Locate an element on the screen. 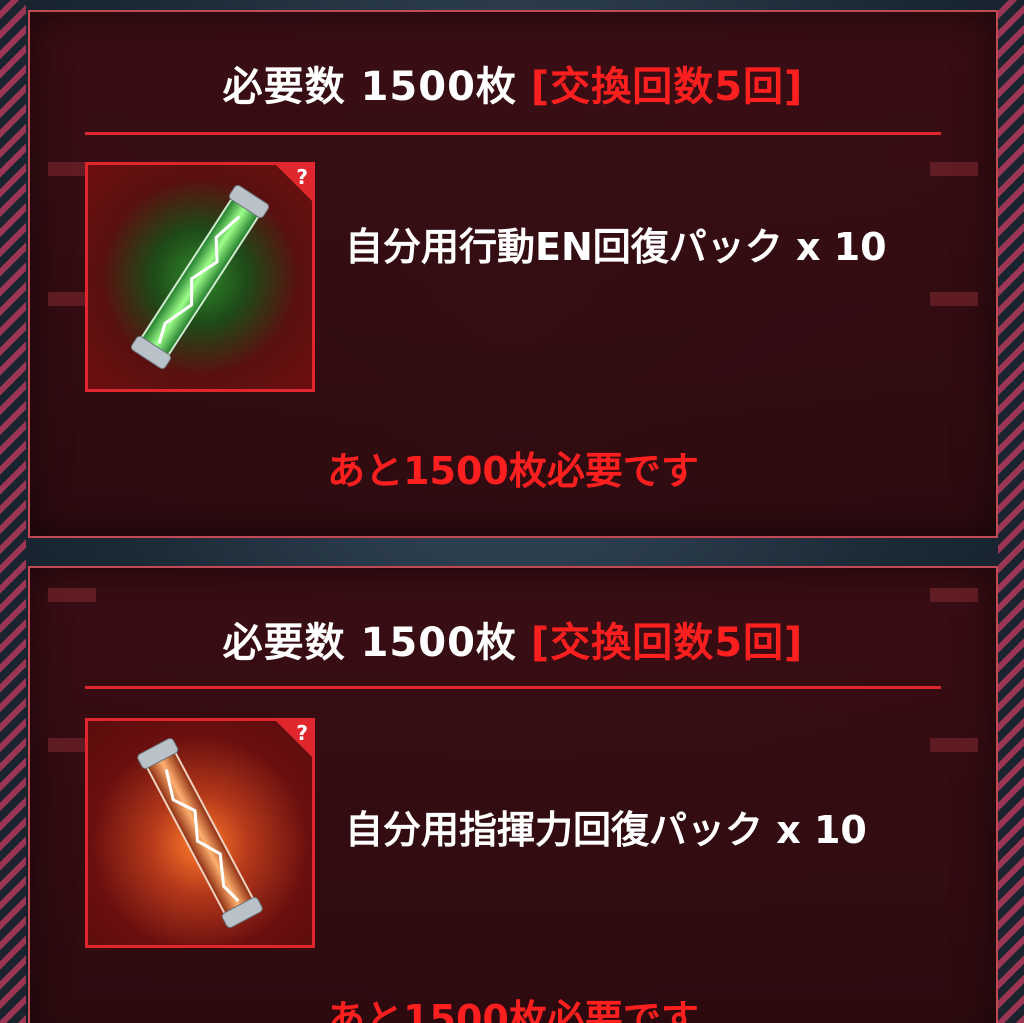 This screenshot has width=1024, height=1023. item-name: 自分用指揮力回復パック x 10 is located at coordinates (606, 830).